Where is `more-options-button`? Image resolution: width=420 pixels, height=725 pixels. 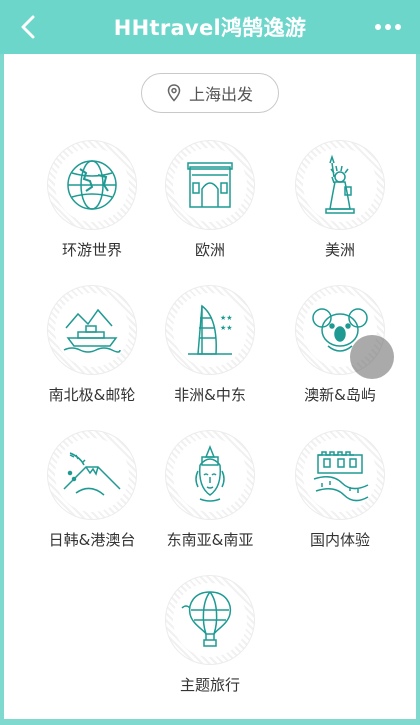 more-options-button is located at coordinates (388, 27).